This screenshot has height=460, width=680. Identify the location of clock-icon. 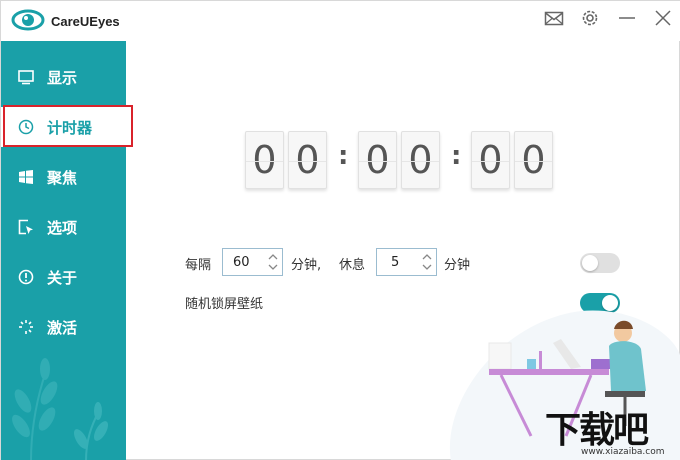
(26, 127).